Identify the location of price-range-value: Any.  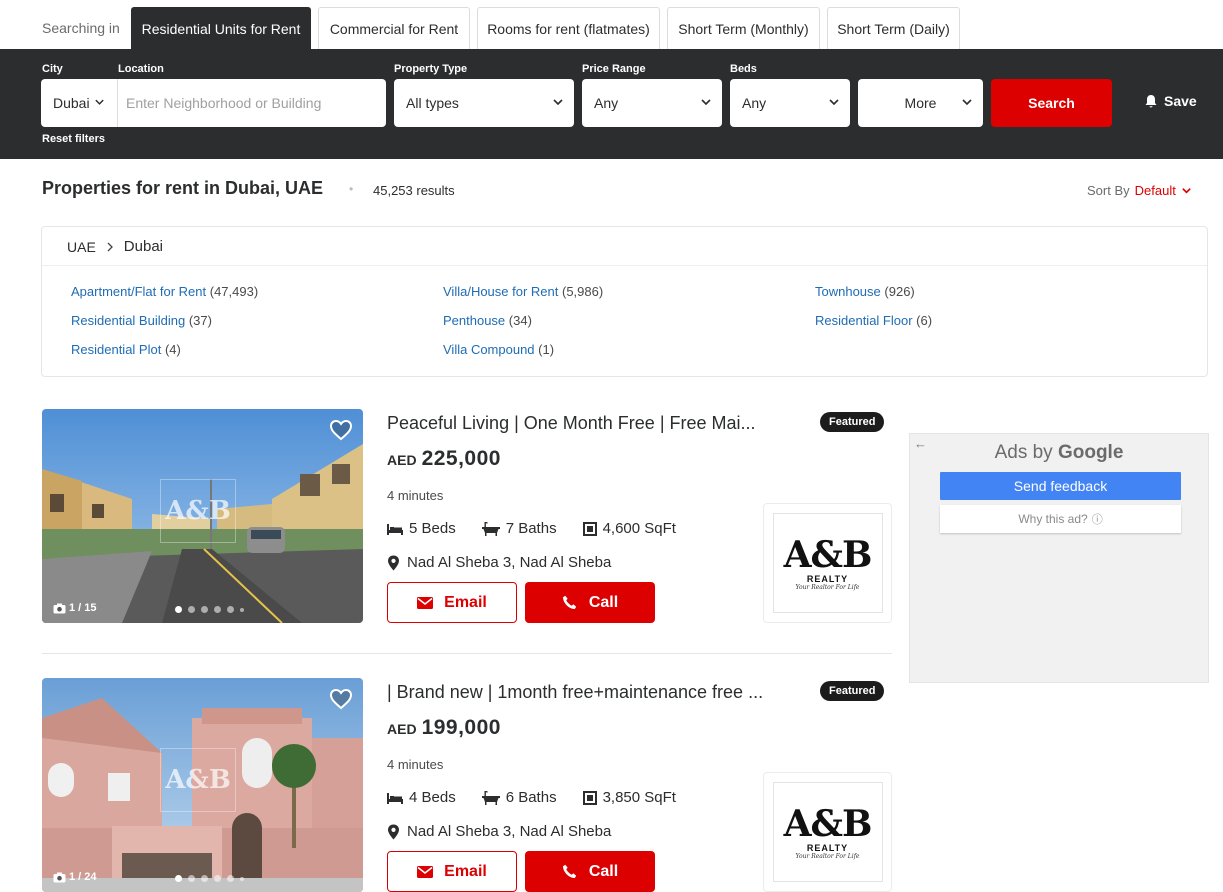
(606, 103).